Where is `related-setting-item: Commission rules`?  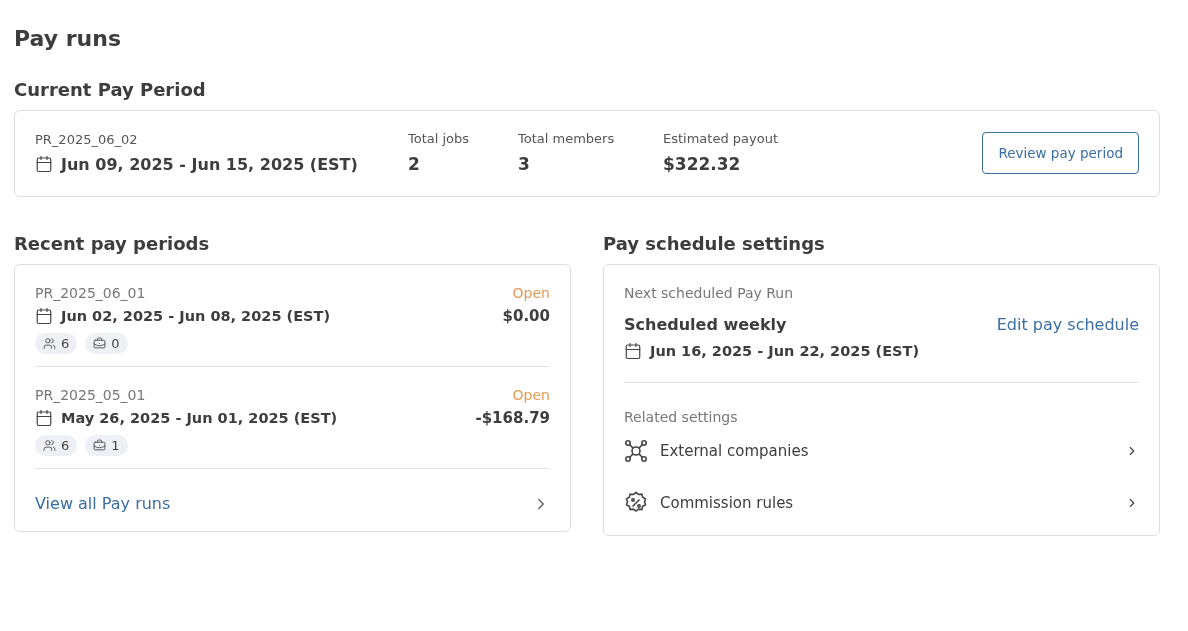 related-setting-item: Commission rules is located at coordinates (881, 503).